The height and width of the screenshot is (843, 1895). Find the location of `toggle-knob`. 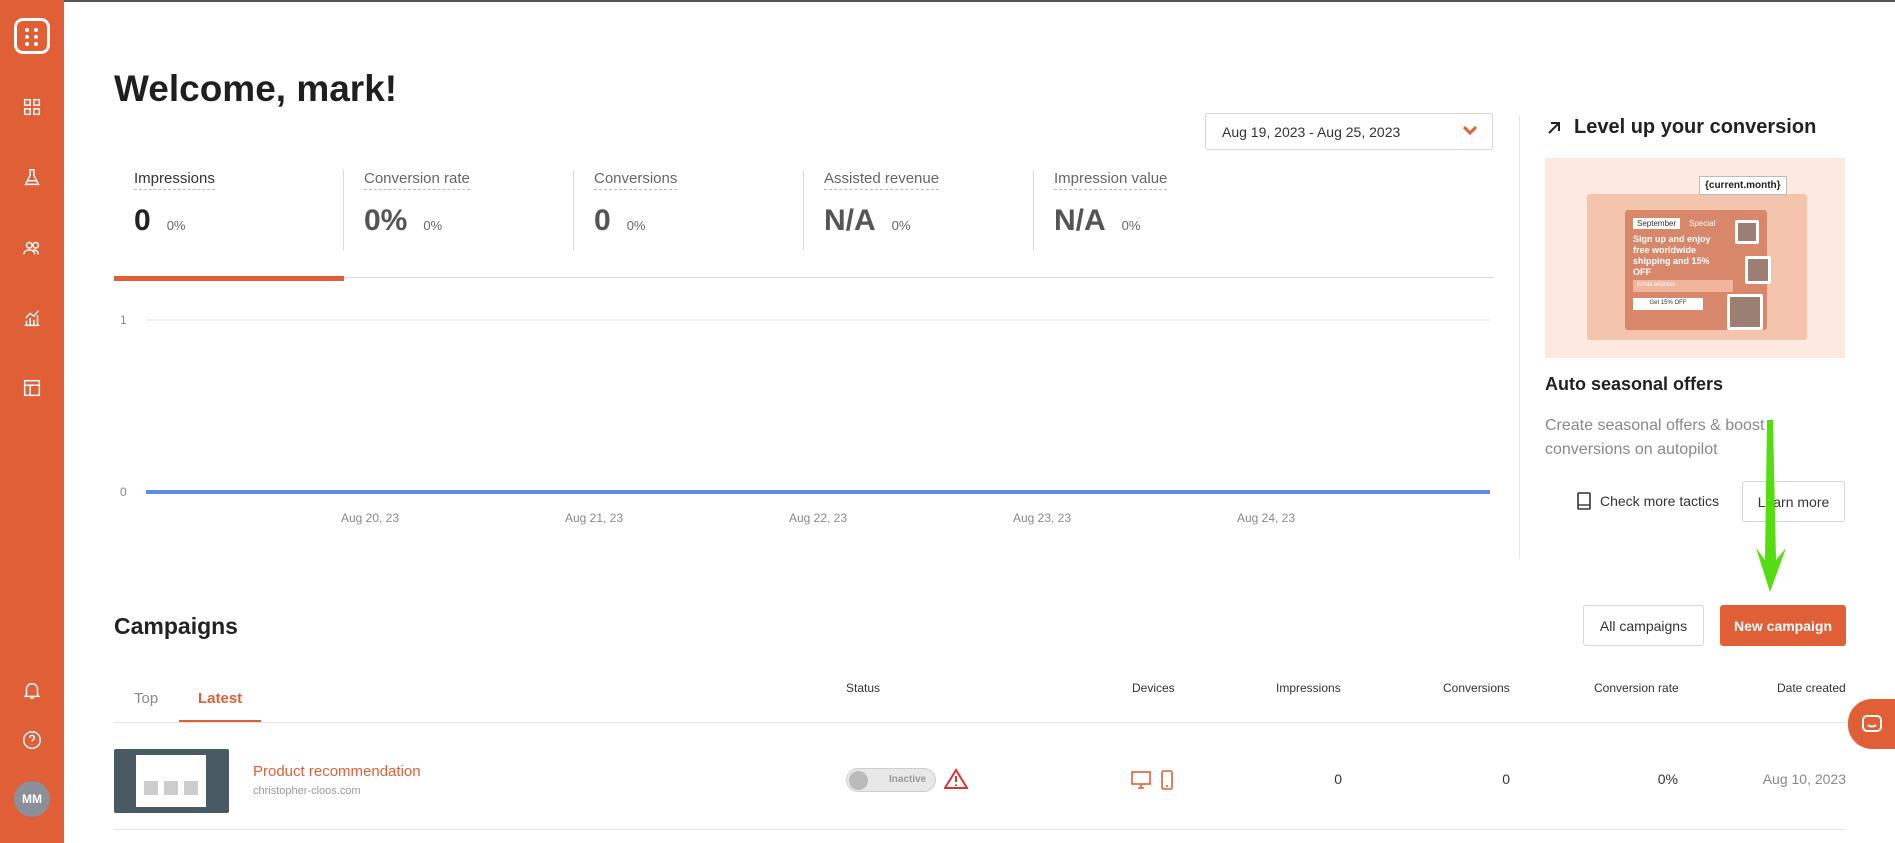

toggle-knob is located at coordinates (858, 780).